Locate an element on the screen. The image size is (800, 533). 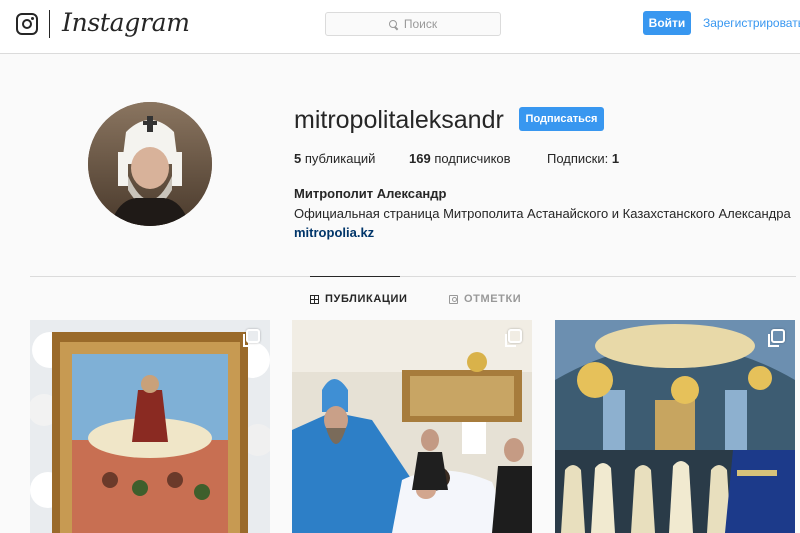
tabs-divider is located at coordinates (413, 276).